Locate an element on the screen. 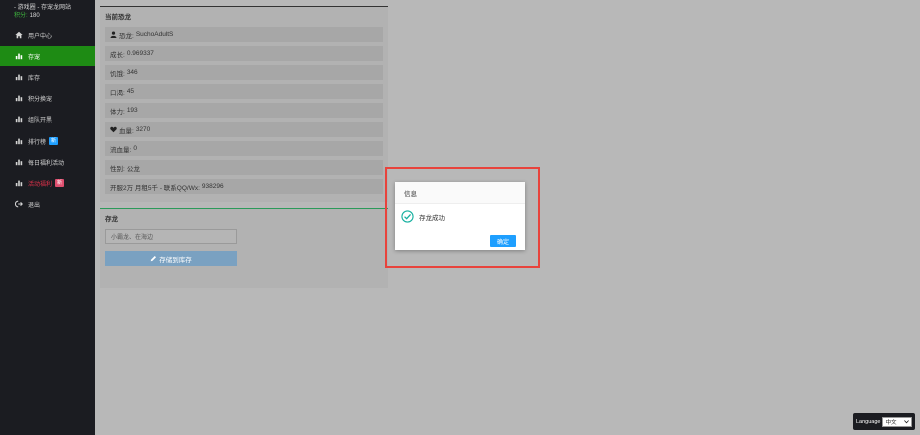 The width and height of the screenshot is (920, 435). row-label: 饥饿: is located at coordinates (117, 74).